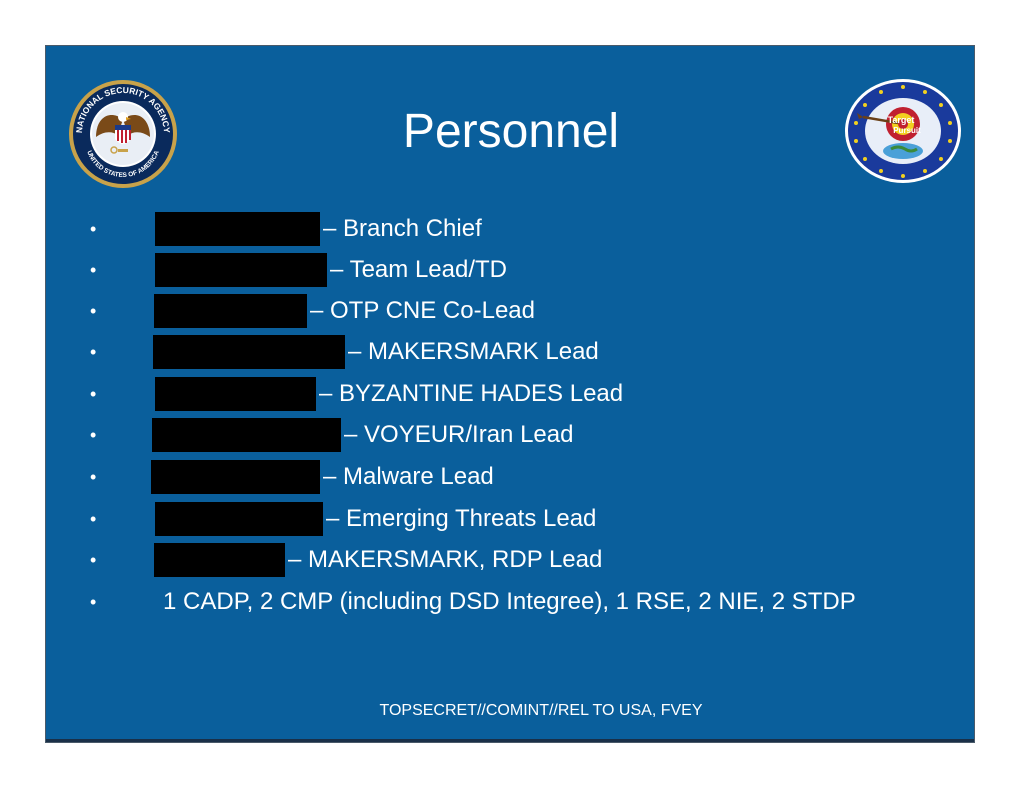  Describe the element at coordinates (510, 740) in the screenshot. I see `footer-strip` at that location.